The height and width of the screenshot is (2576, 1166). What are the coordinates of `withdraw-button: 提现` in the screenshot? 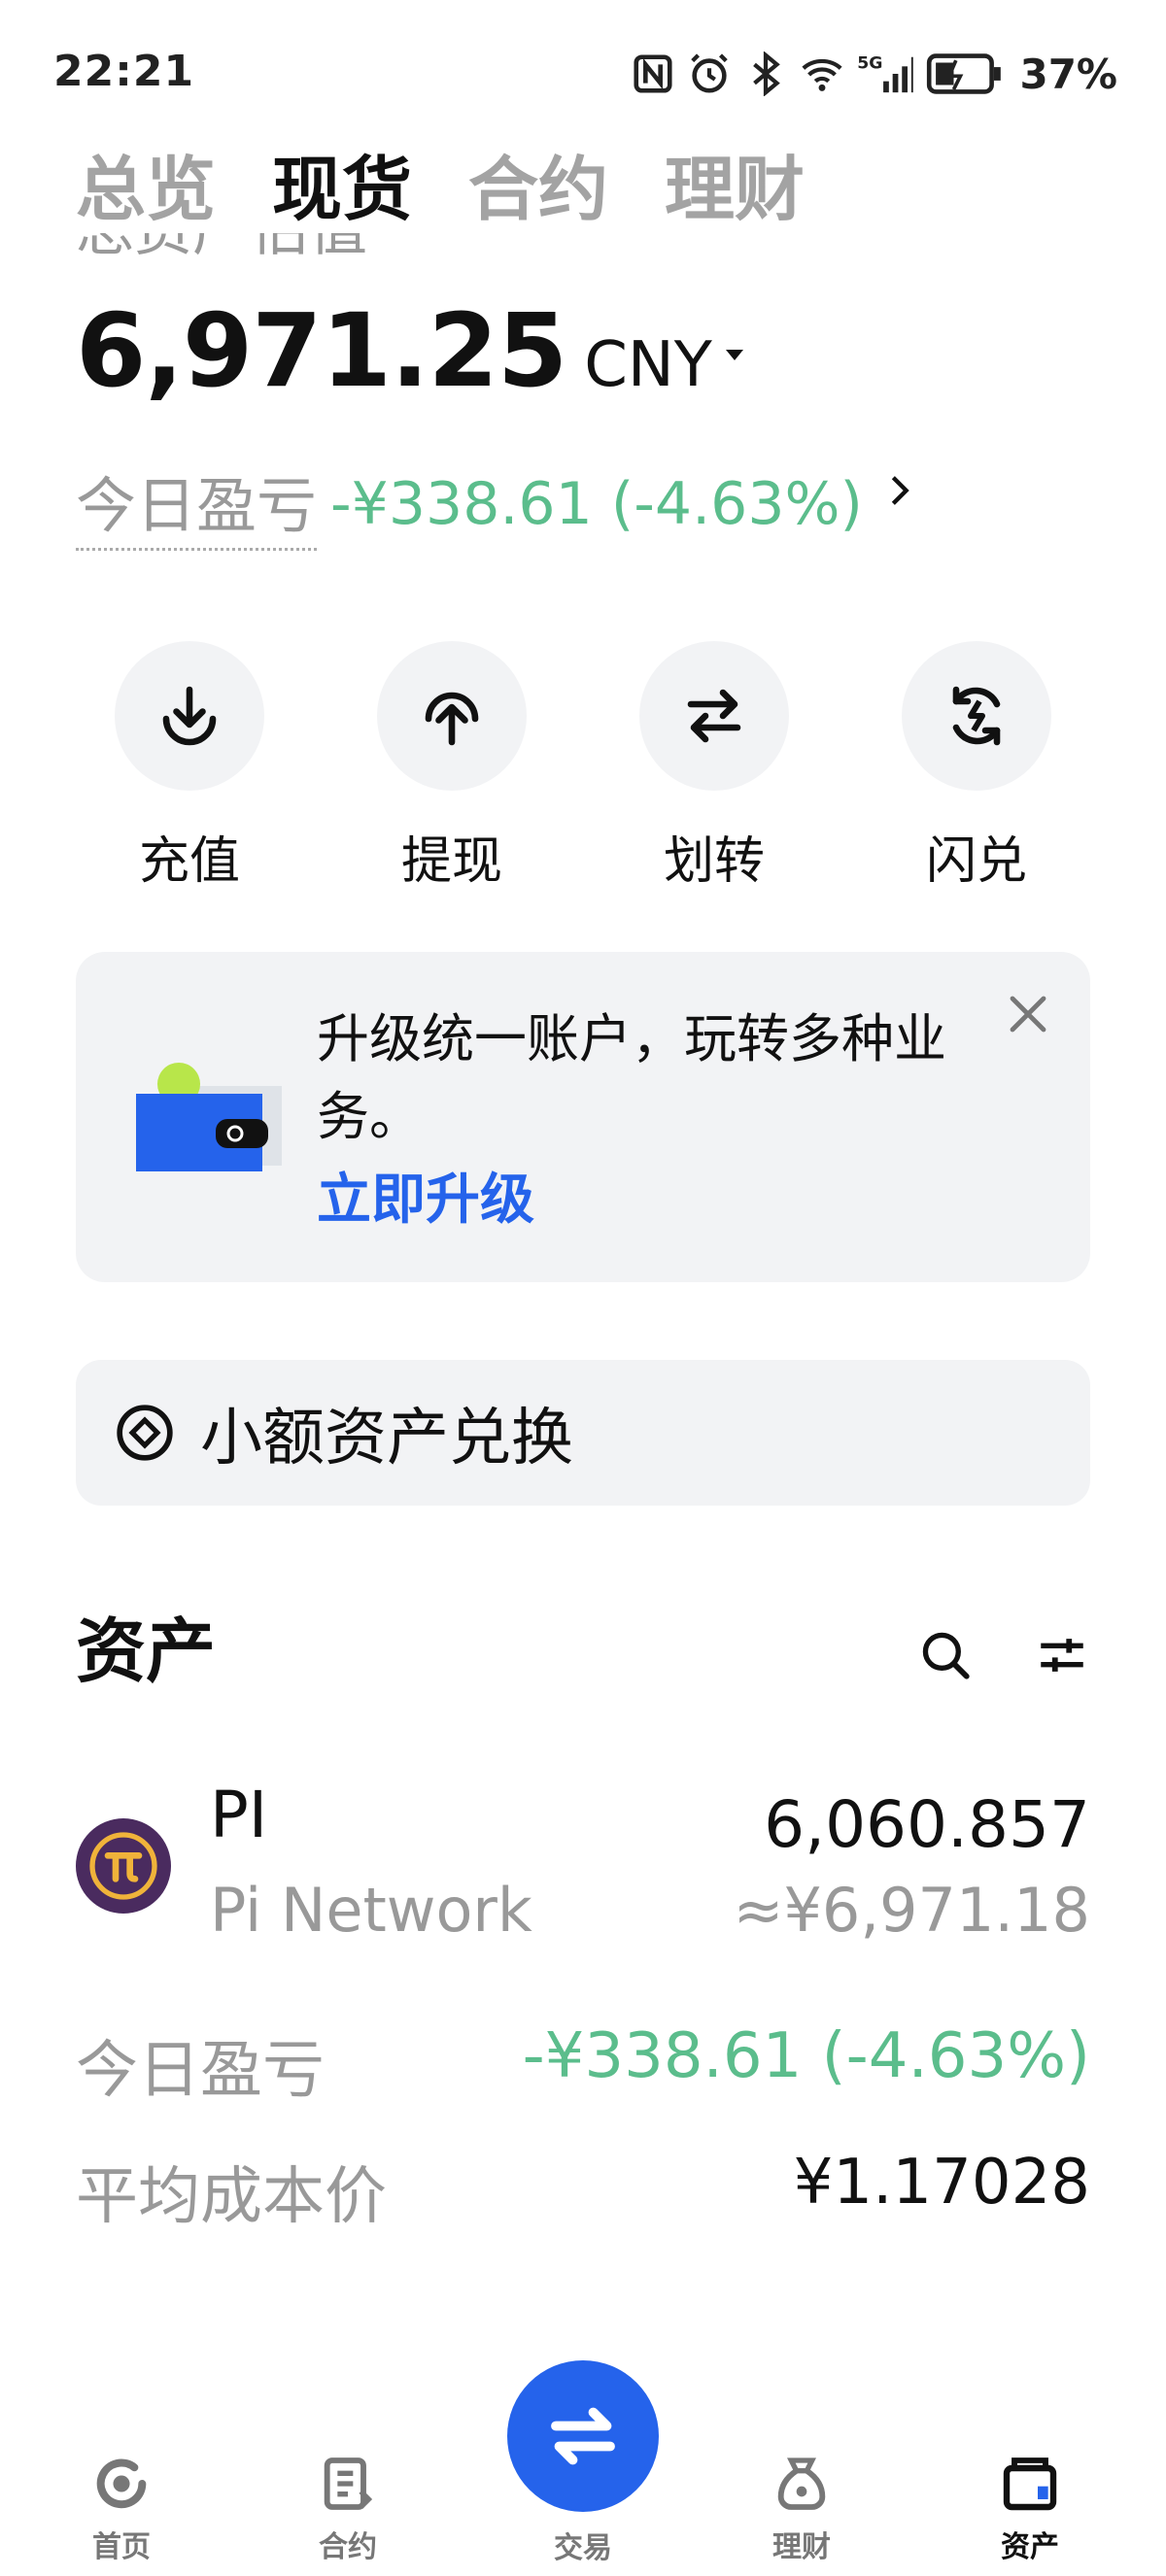 It's located at (452, 767).